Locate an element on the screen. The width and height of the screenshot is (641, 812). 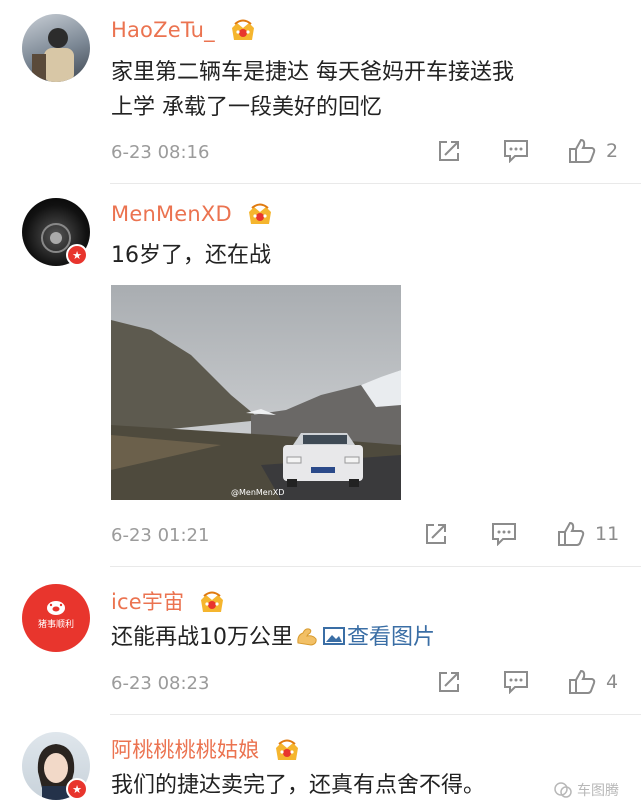
mountain-road-car-photo: @MenMenXD is located at coordinates (256, 392).